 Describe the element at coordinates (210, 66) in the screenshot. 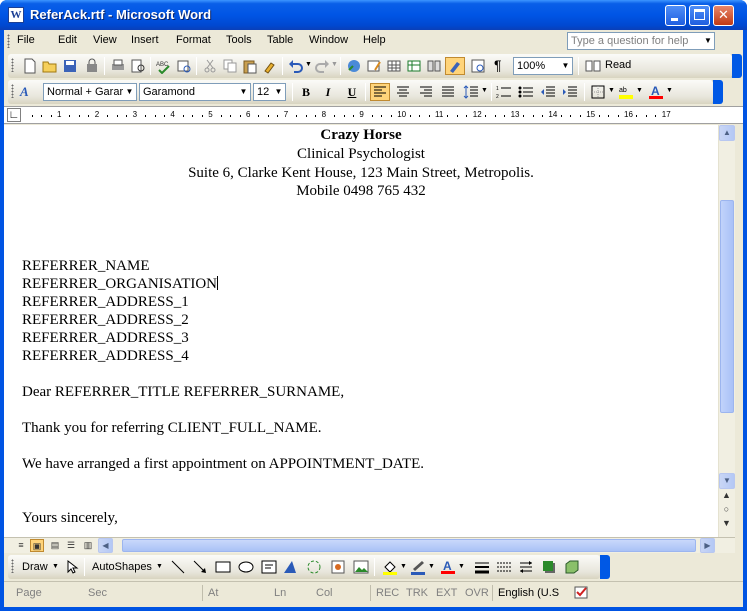

I see `cut-icon` at that location.